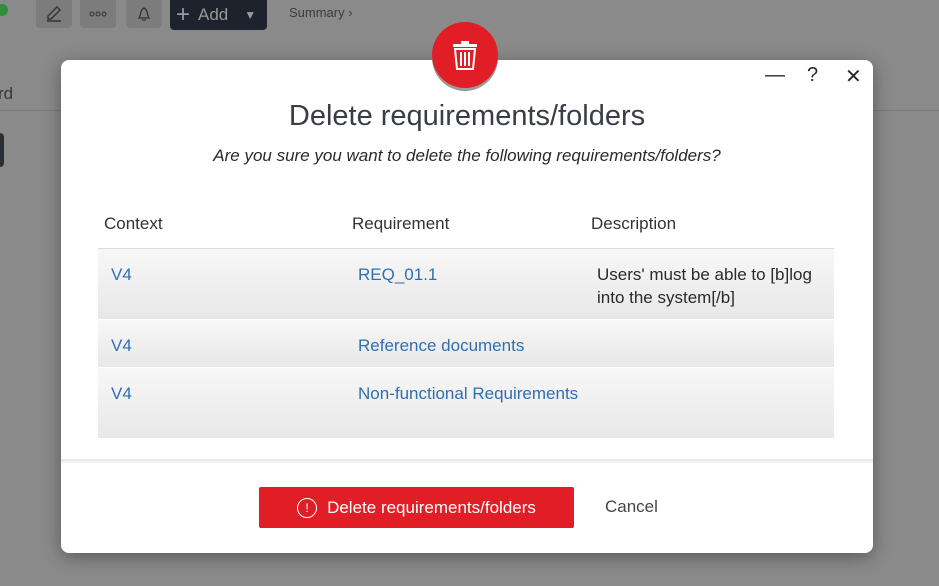 This screenshot has width=939, height=586. Describe the element at coordinates (183, 14) in the screenshot. I see `plus-icon: +` at that location.